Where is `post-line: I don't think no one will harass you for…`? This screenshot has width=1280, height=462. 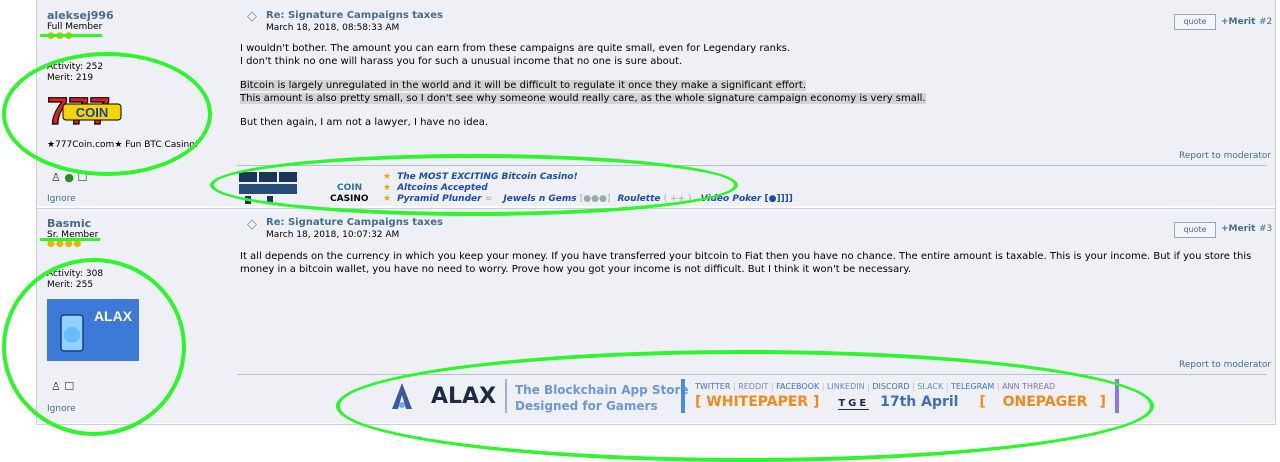 post-line: I don't think no one will harass you for… is located at coordinates (461, 61).